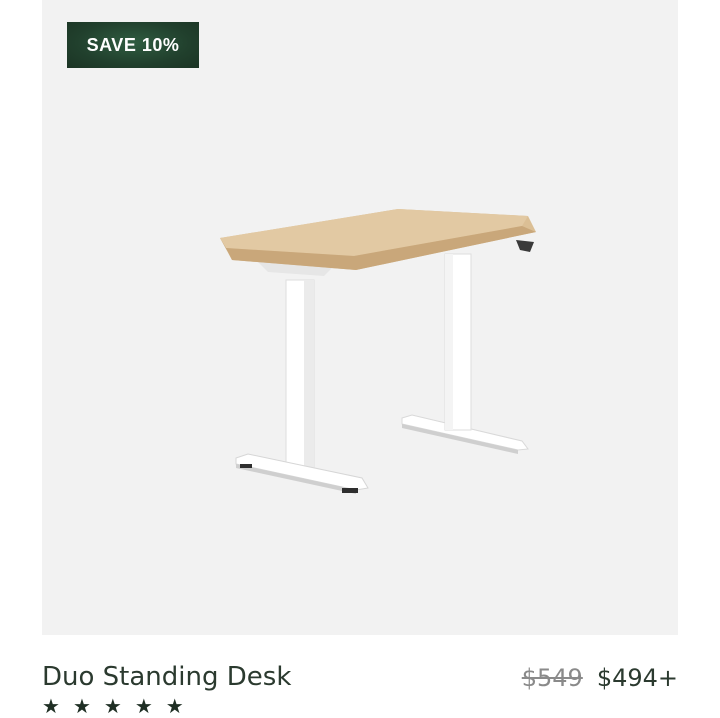 This screenshot has height=718, width=720. What do you see at coordinates (166, 677) in the screenshot?
I see `product-title: Duo Standing Desk` at bounding box center [166, 677].